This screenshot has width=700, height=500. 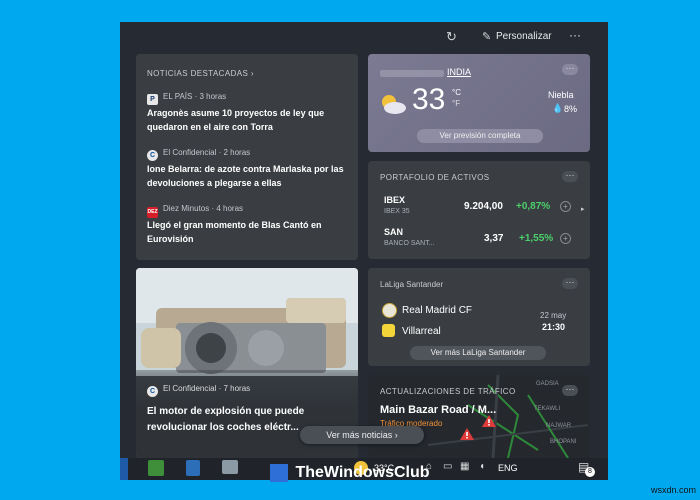 I want to click on map-label: NAJWAR, so click(x=559, y=426).